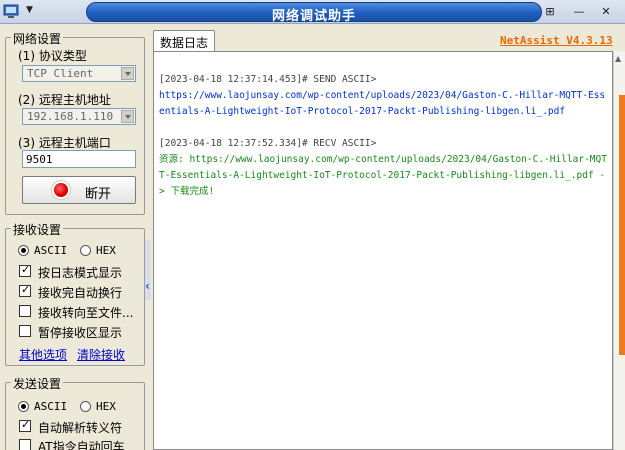  I want to click on close-button: ✕, so click(606, 12).